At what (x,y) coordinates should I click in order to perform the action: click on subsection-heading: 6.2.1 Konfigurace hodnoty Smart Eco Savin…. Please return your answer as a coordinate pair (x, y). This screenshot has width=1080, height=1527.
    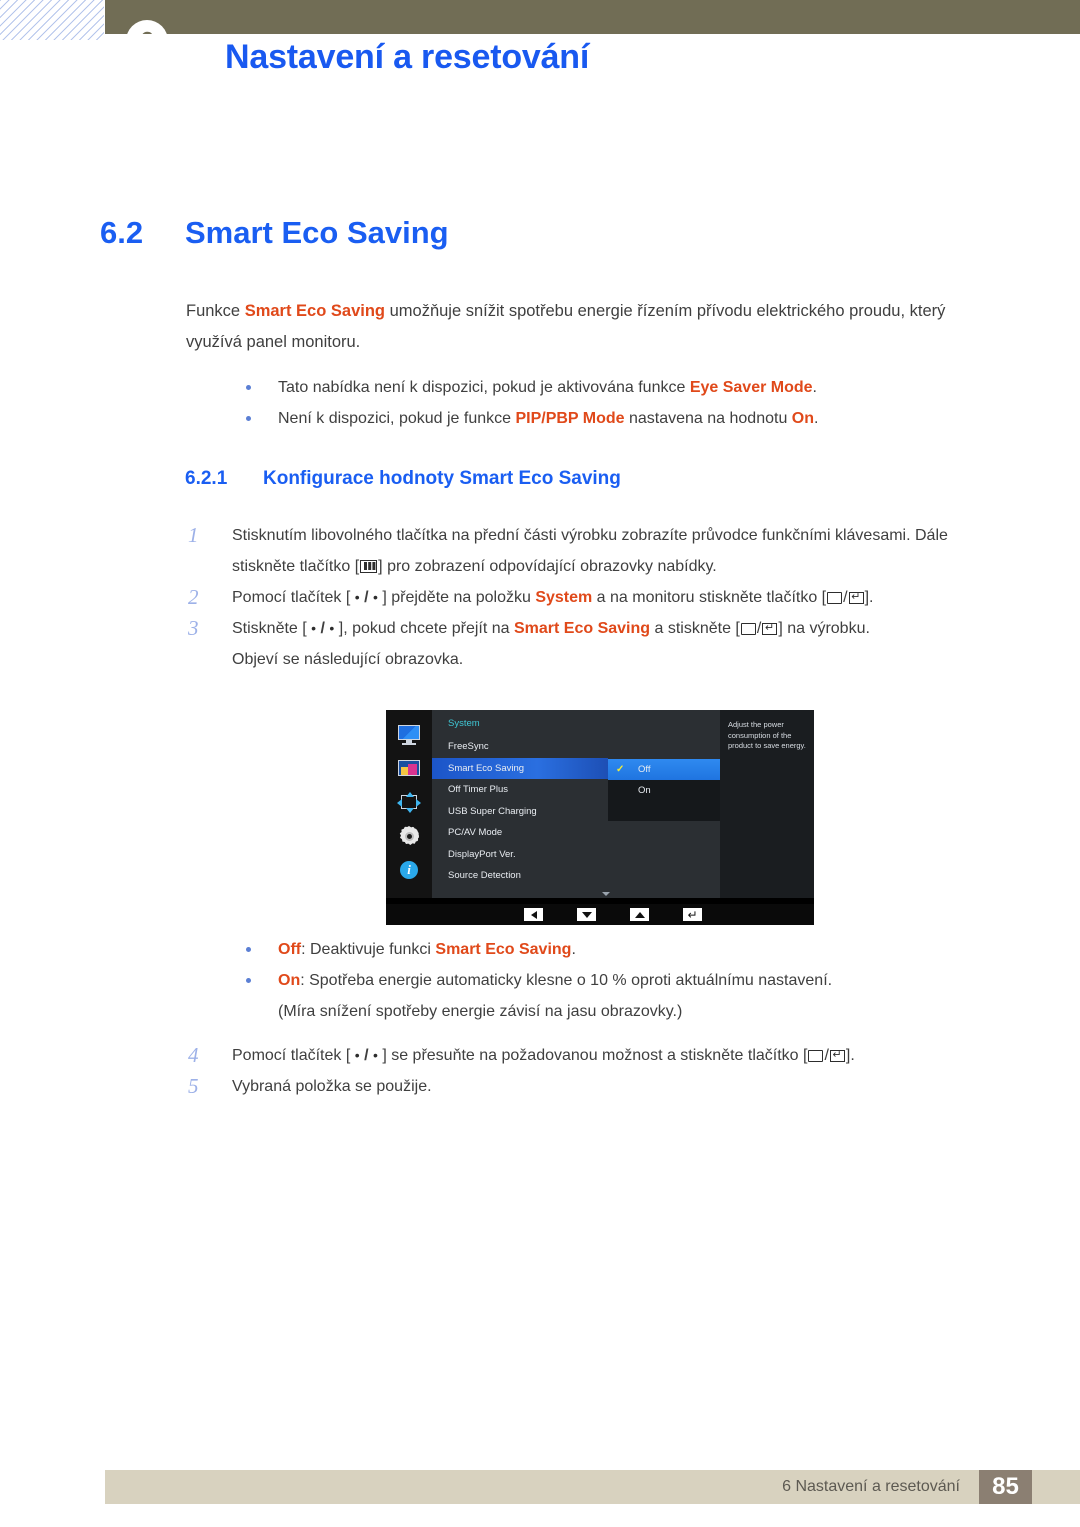
    Looking at the image, I should click on (403, 479).